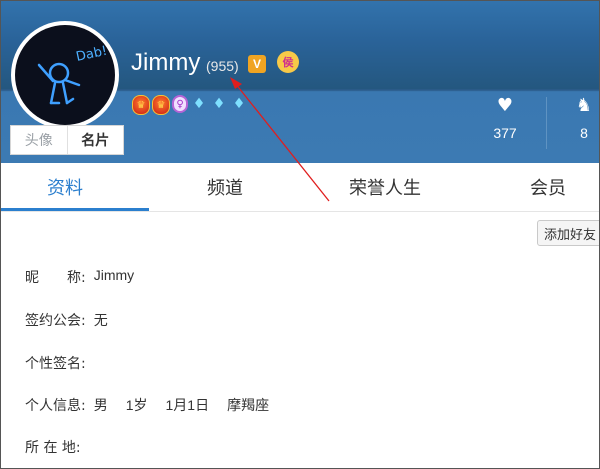  What do you see at coordinates (300, 187) in the screenshot?
I see `profile-tabs: 资料 频道 荣誉人生 会员` at bounding box center [300, 187].